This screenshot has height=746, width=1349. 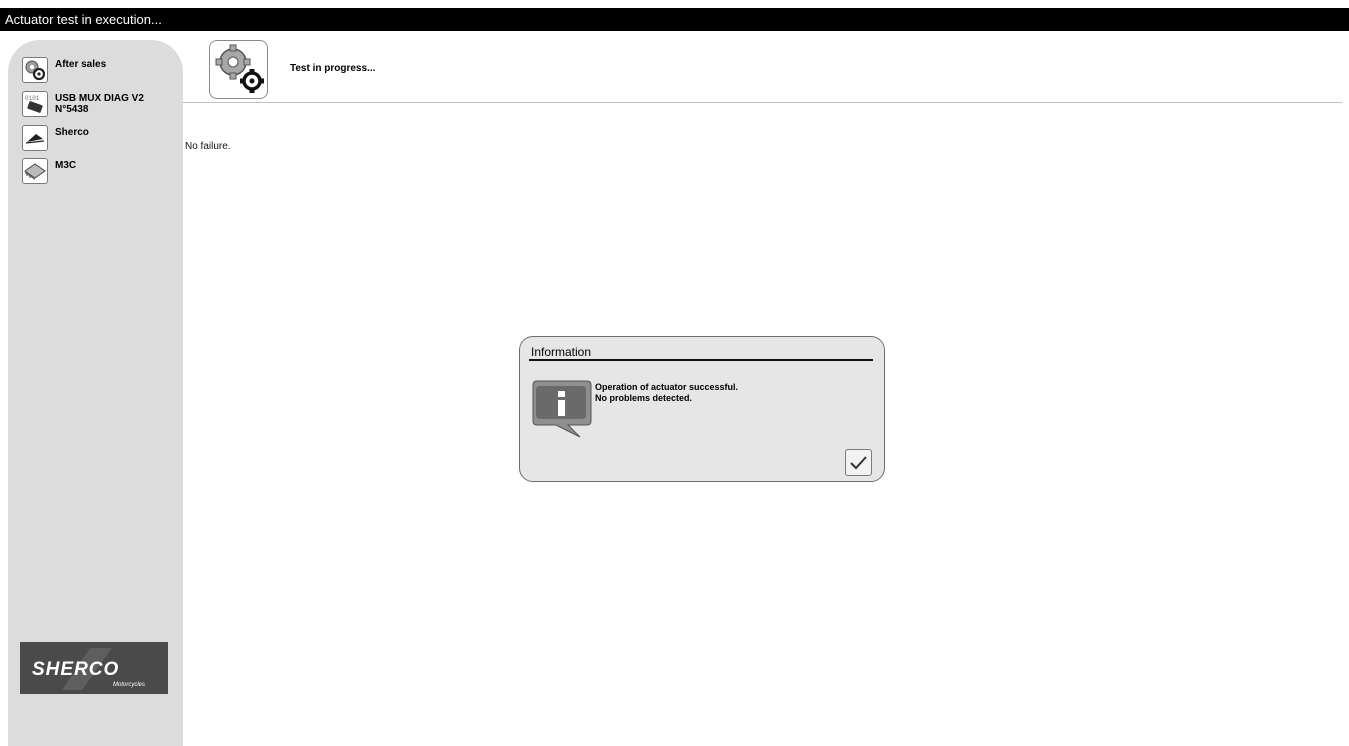 I want to click on sidebar-item-after-sales: After sales, so click(x=64, y=70).